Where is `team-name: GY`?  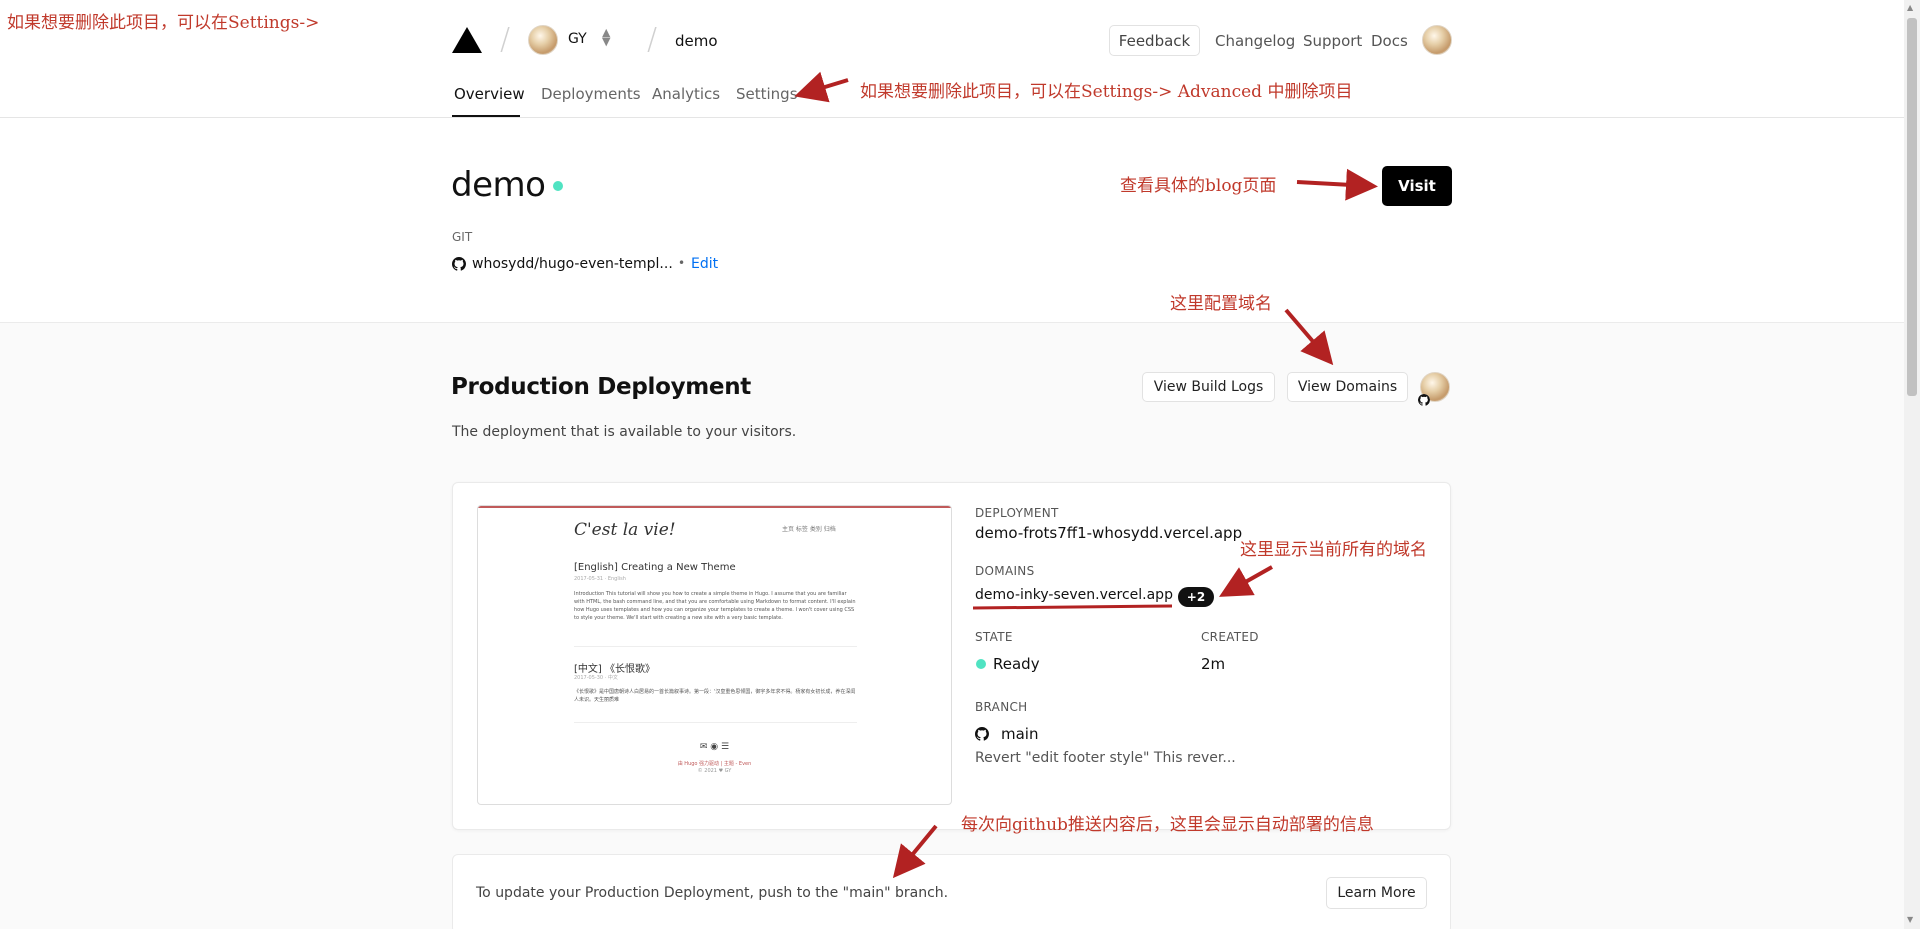 team-name: GY is located at coordinates (577, 39).